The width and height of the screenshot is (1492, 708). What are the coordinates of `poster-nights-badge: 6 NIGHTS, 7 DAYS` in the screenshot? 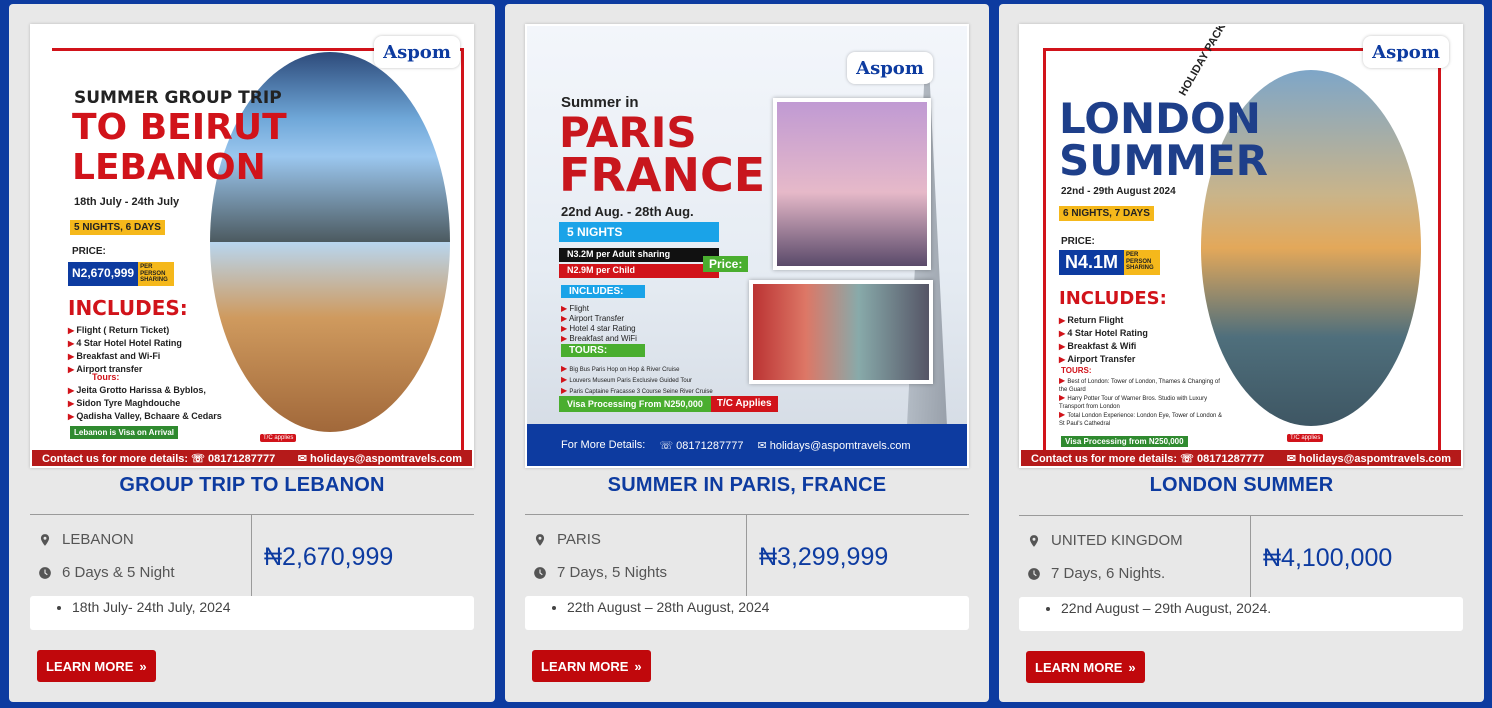 It's located at (1106, 213).